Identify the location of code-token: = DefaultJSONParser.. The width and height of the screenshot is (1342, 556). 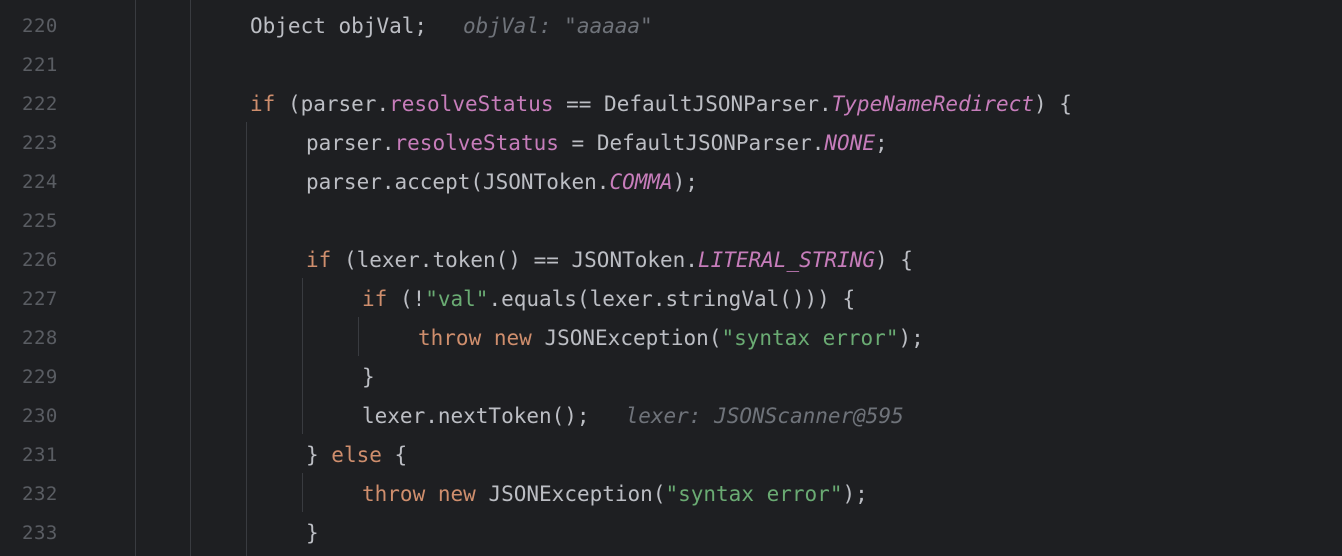
(691, 143).